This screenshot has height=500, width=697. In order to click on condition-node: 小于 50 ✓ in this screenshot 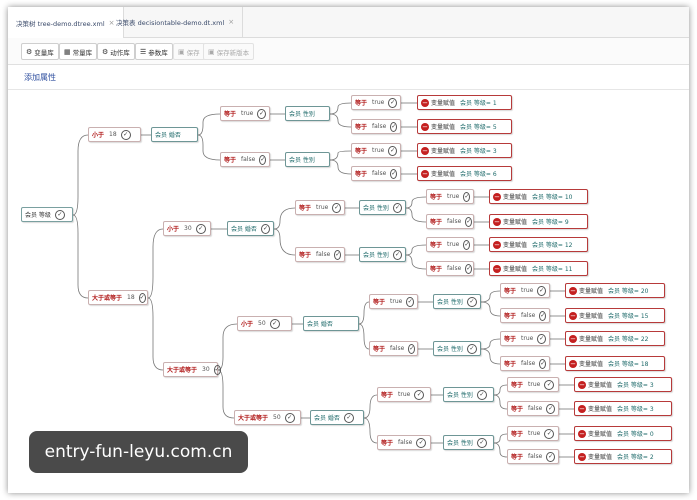, I will do `click(264, 323)`.